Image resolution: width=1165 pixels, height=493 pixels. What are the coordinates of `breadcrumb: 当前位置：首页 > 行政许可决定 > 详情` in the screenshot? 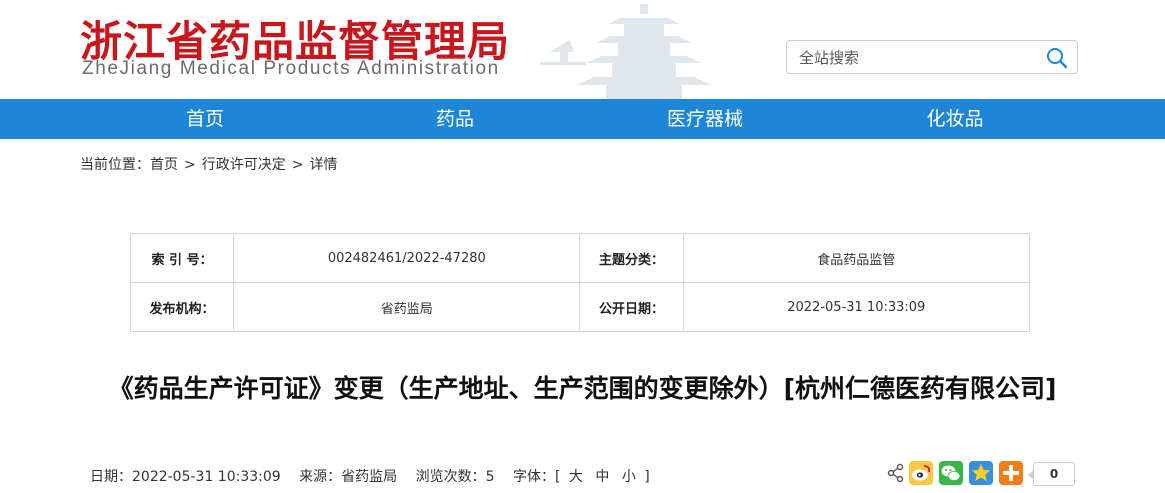 It's located at (208, 164).